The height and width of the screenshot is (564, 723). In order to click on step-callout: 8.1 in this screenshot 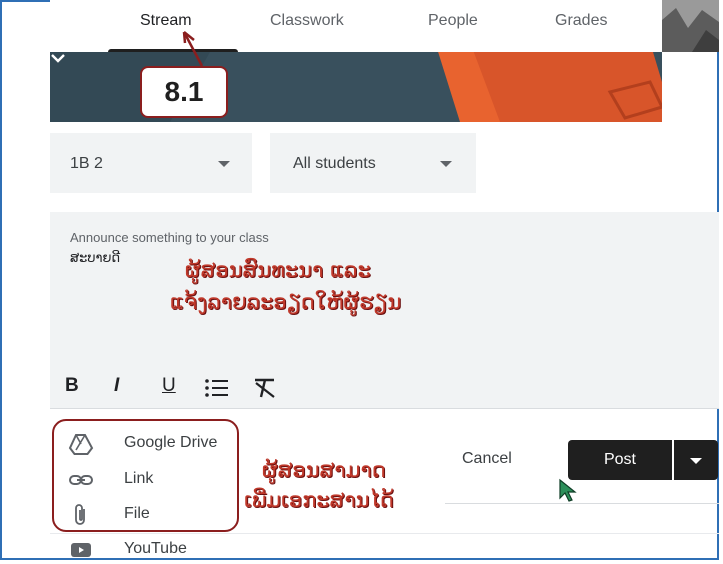, I will do `click(184, 92)`.